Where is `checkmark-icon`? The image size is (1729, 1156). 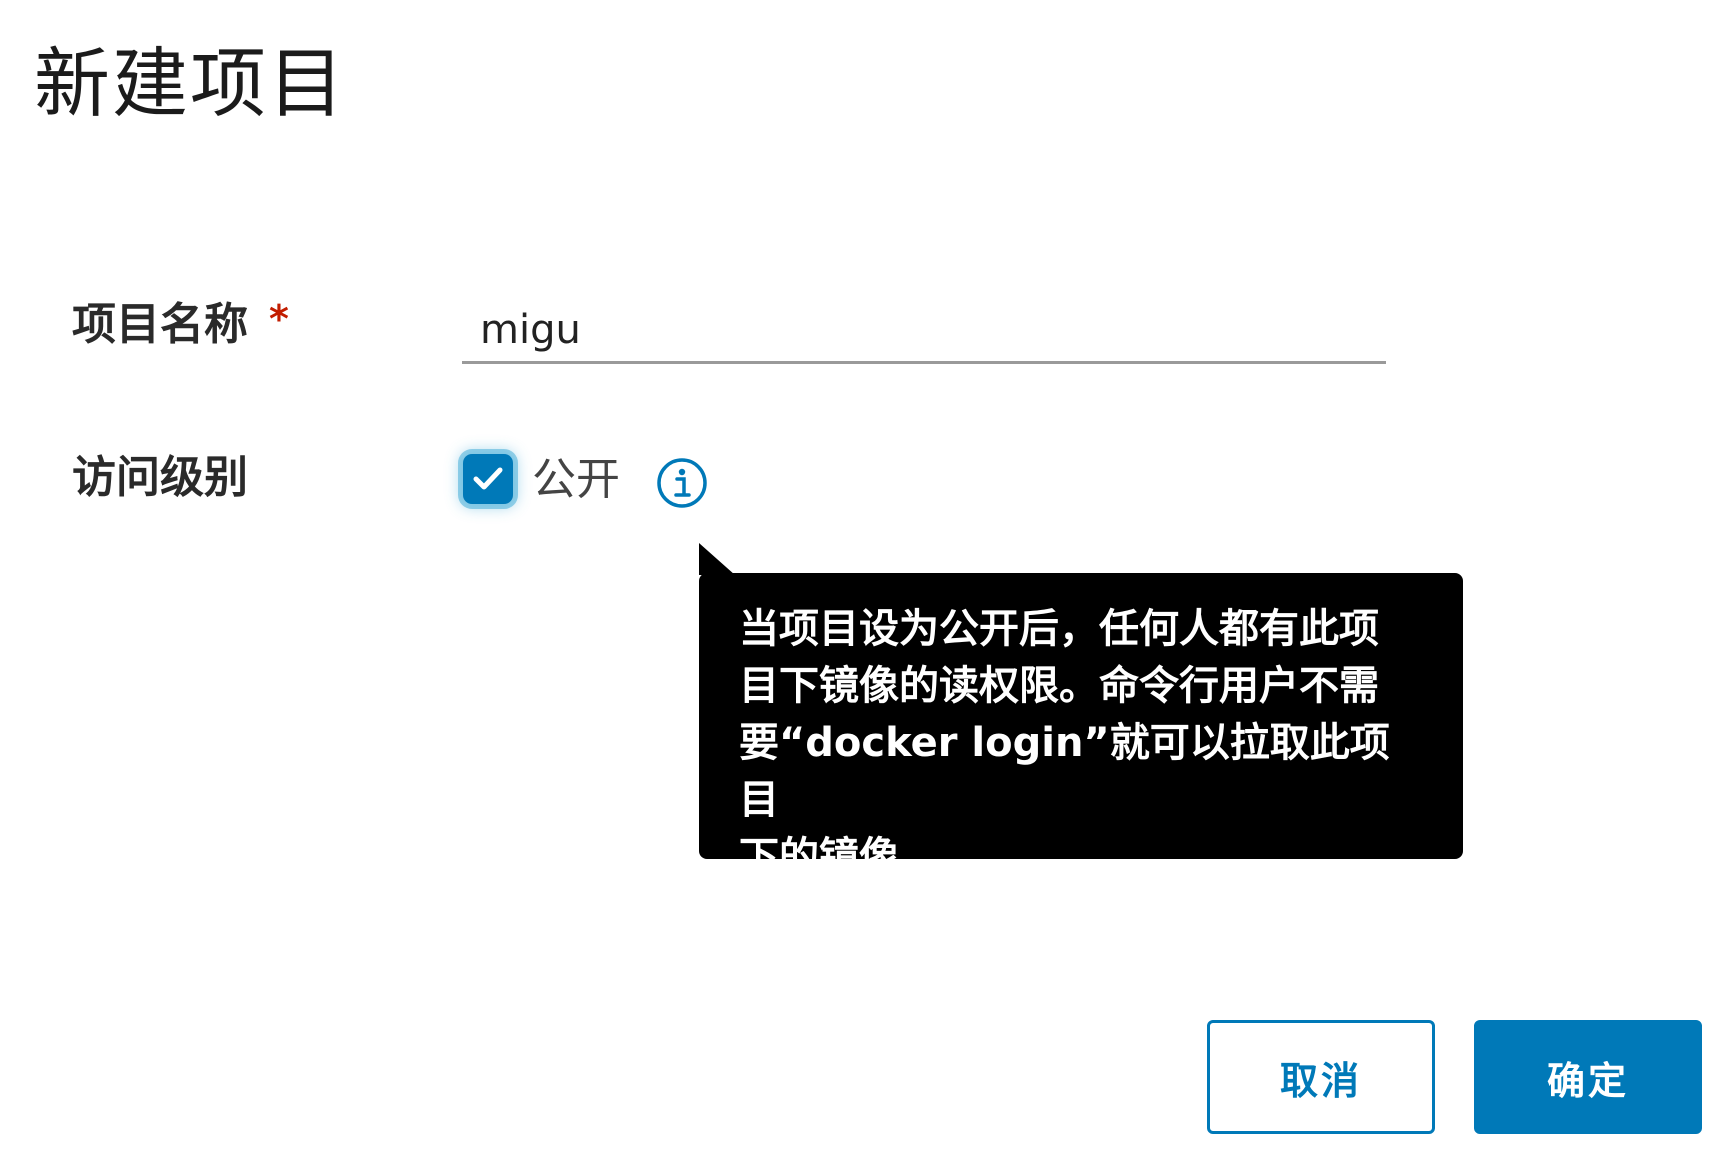 checkmark-icon is located at coordinates (488, 478).